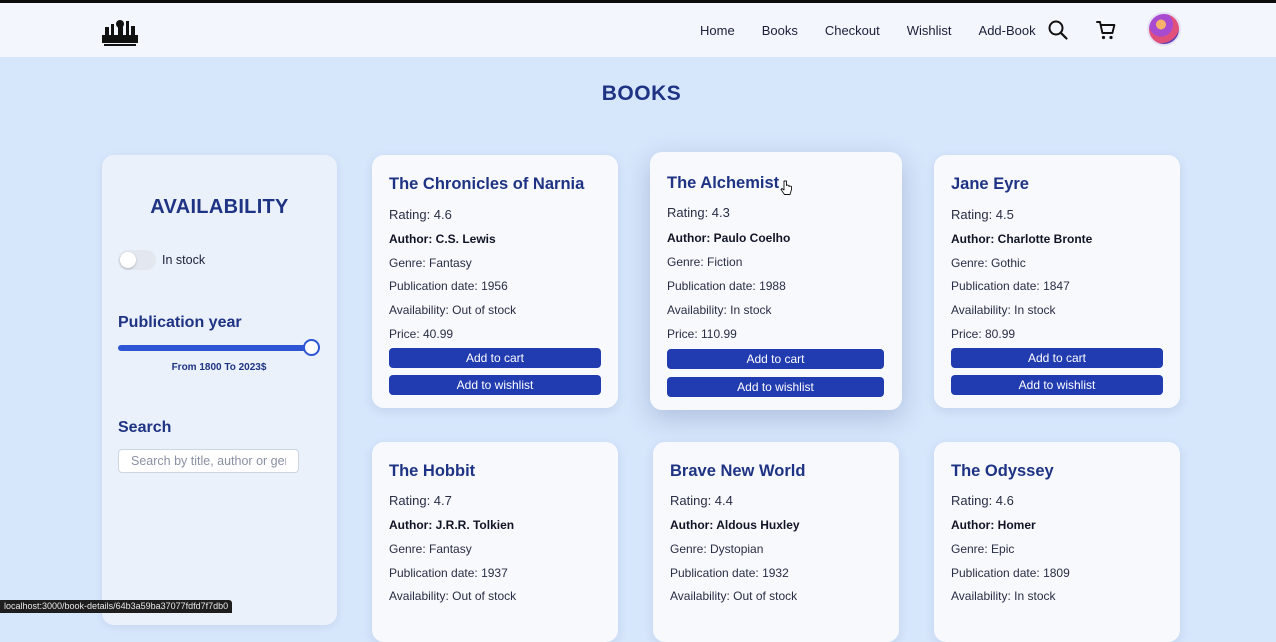  What do you see at coordinates (983, 334) in the screenshot?
I see `book-price: Price: 80.99` at bounding box center [983, 334].